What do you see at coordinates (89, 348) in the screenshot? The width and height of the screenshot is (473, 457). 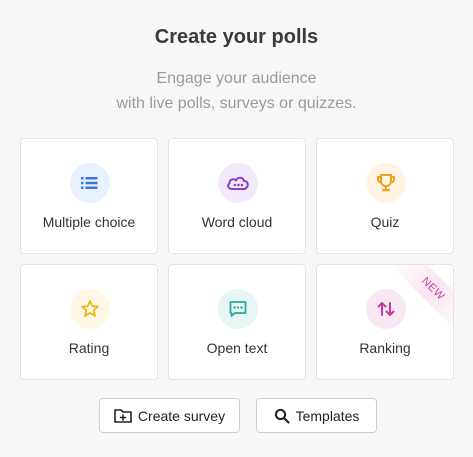 I see `card-label: Rating` at bounding box center [89, 348].